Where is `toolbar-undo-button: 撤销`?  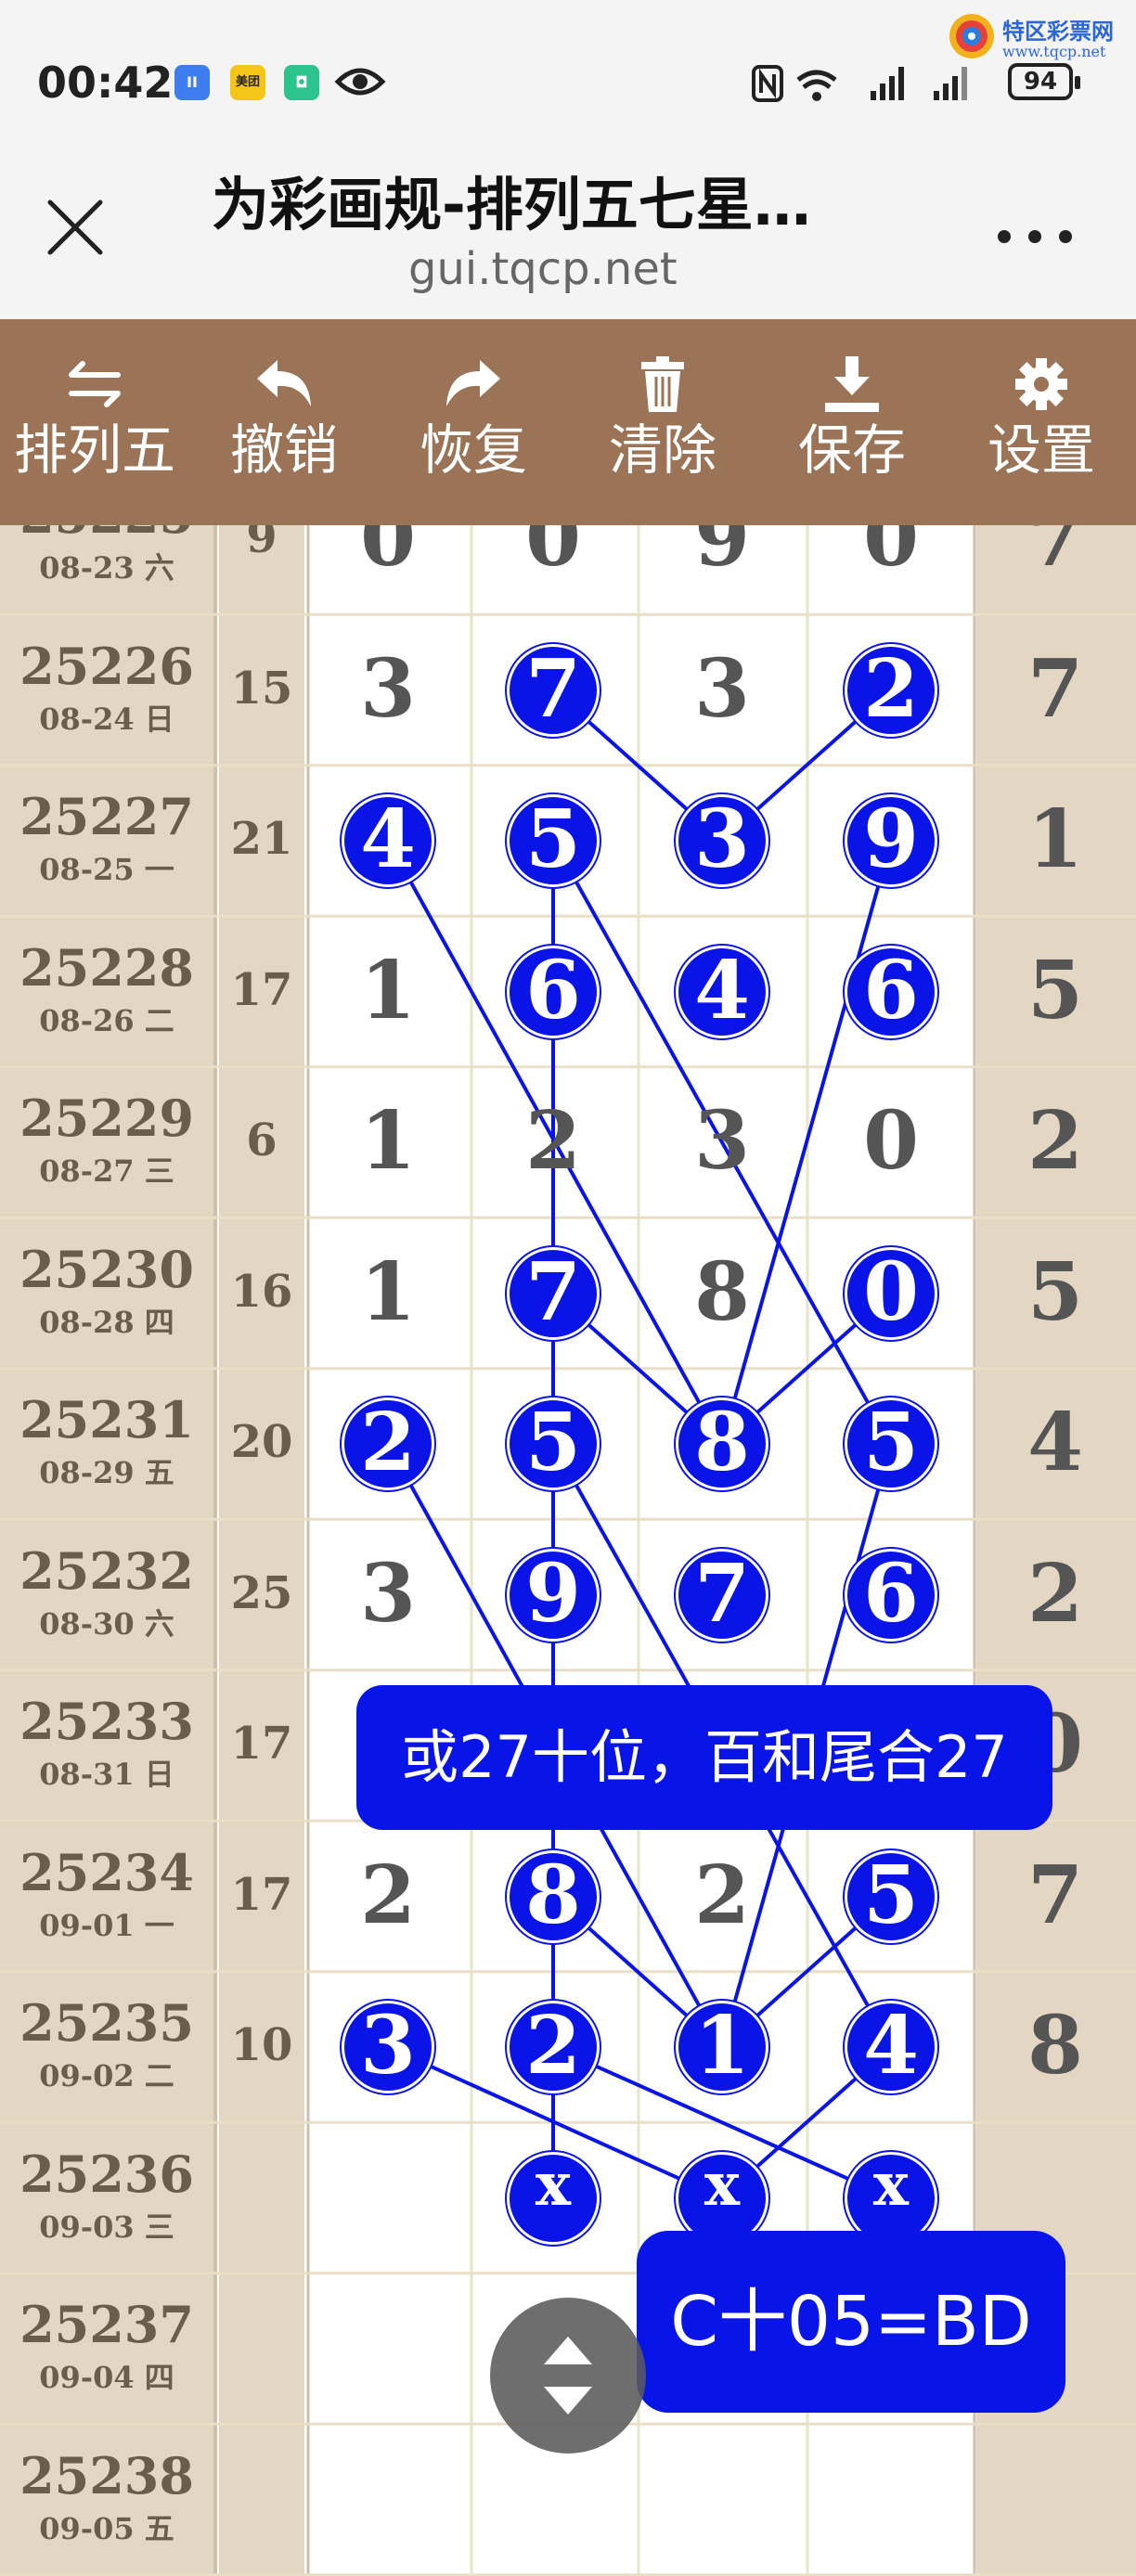 toolbar-undo-button: 撤销 is located at coordinates (284, 422).